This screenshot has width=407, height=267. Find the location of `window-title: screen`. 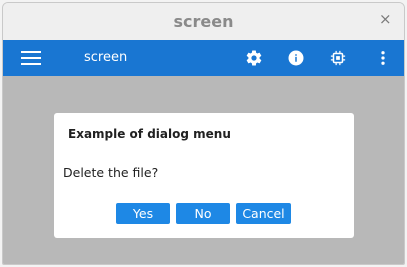

window-title: screen is located at coordinates (203, 21).